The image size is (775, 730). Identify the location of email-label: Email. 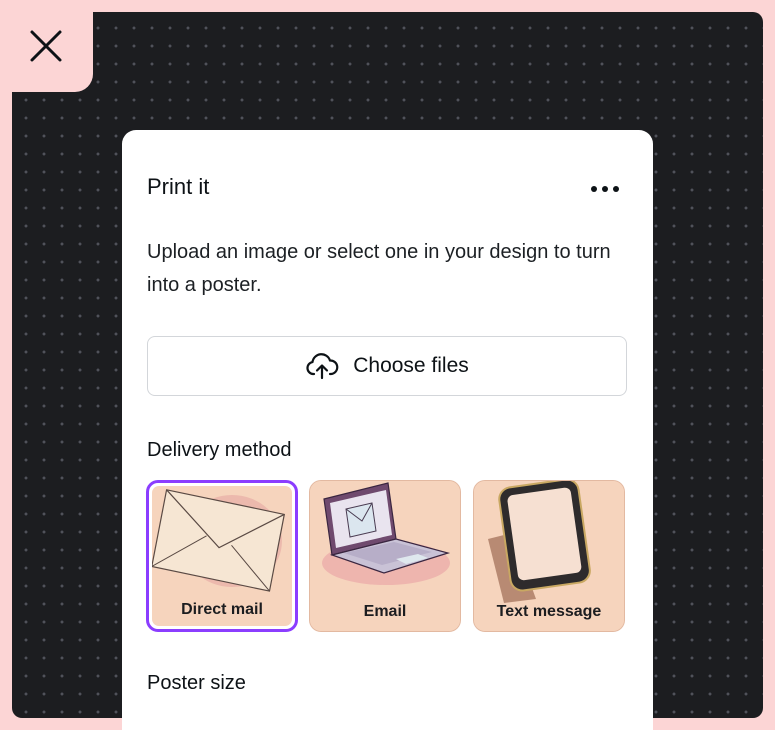
(385, 611).